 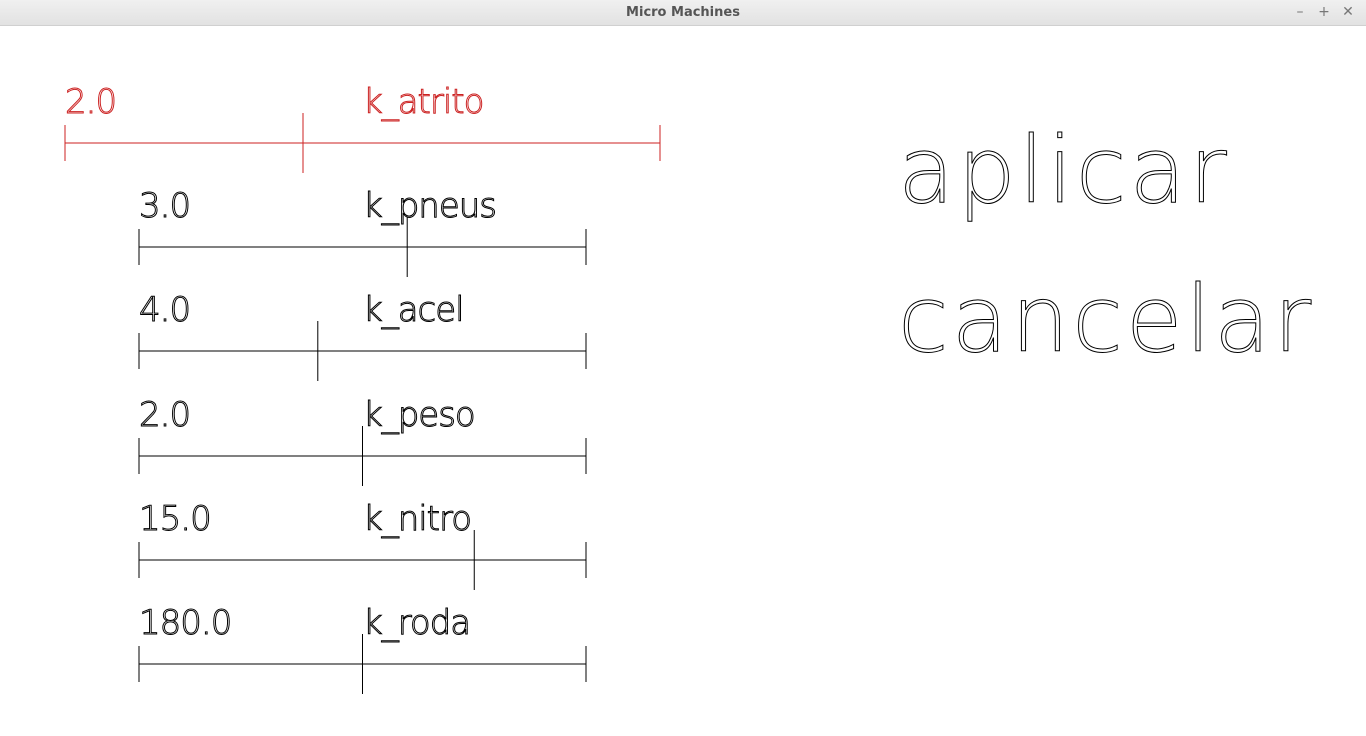 I want to click on cancel-label: cancelar, so click(x=1106, y=320).